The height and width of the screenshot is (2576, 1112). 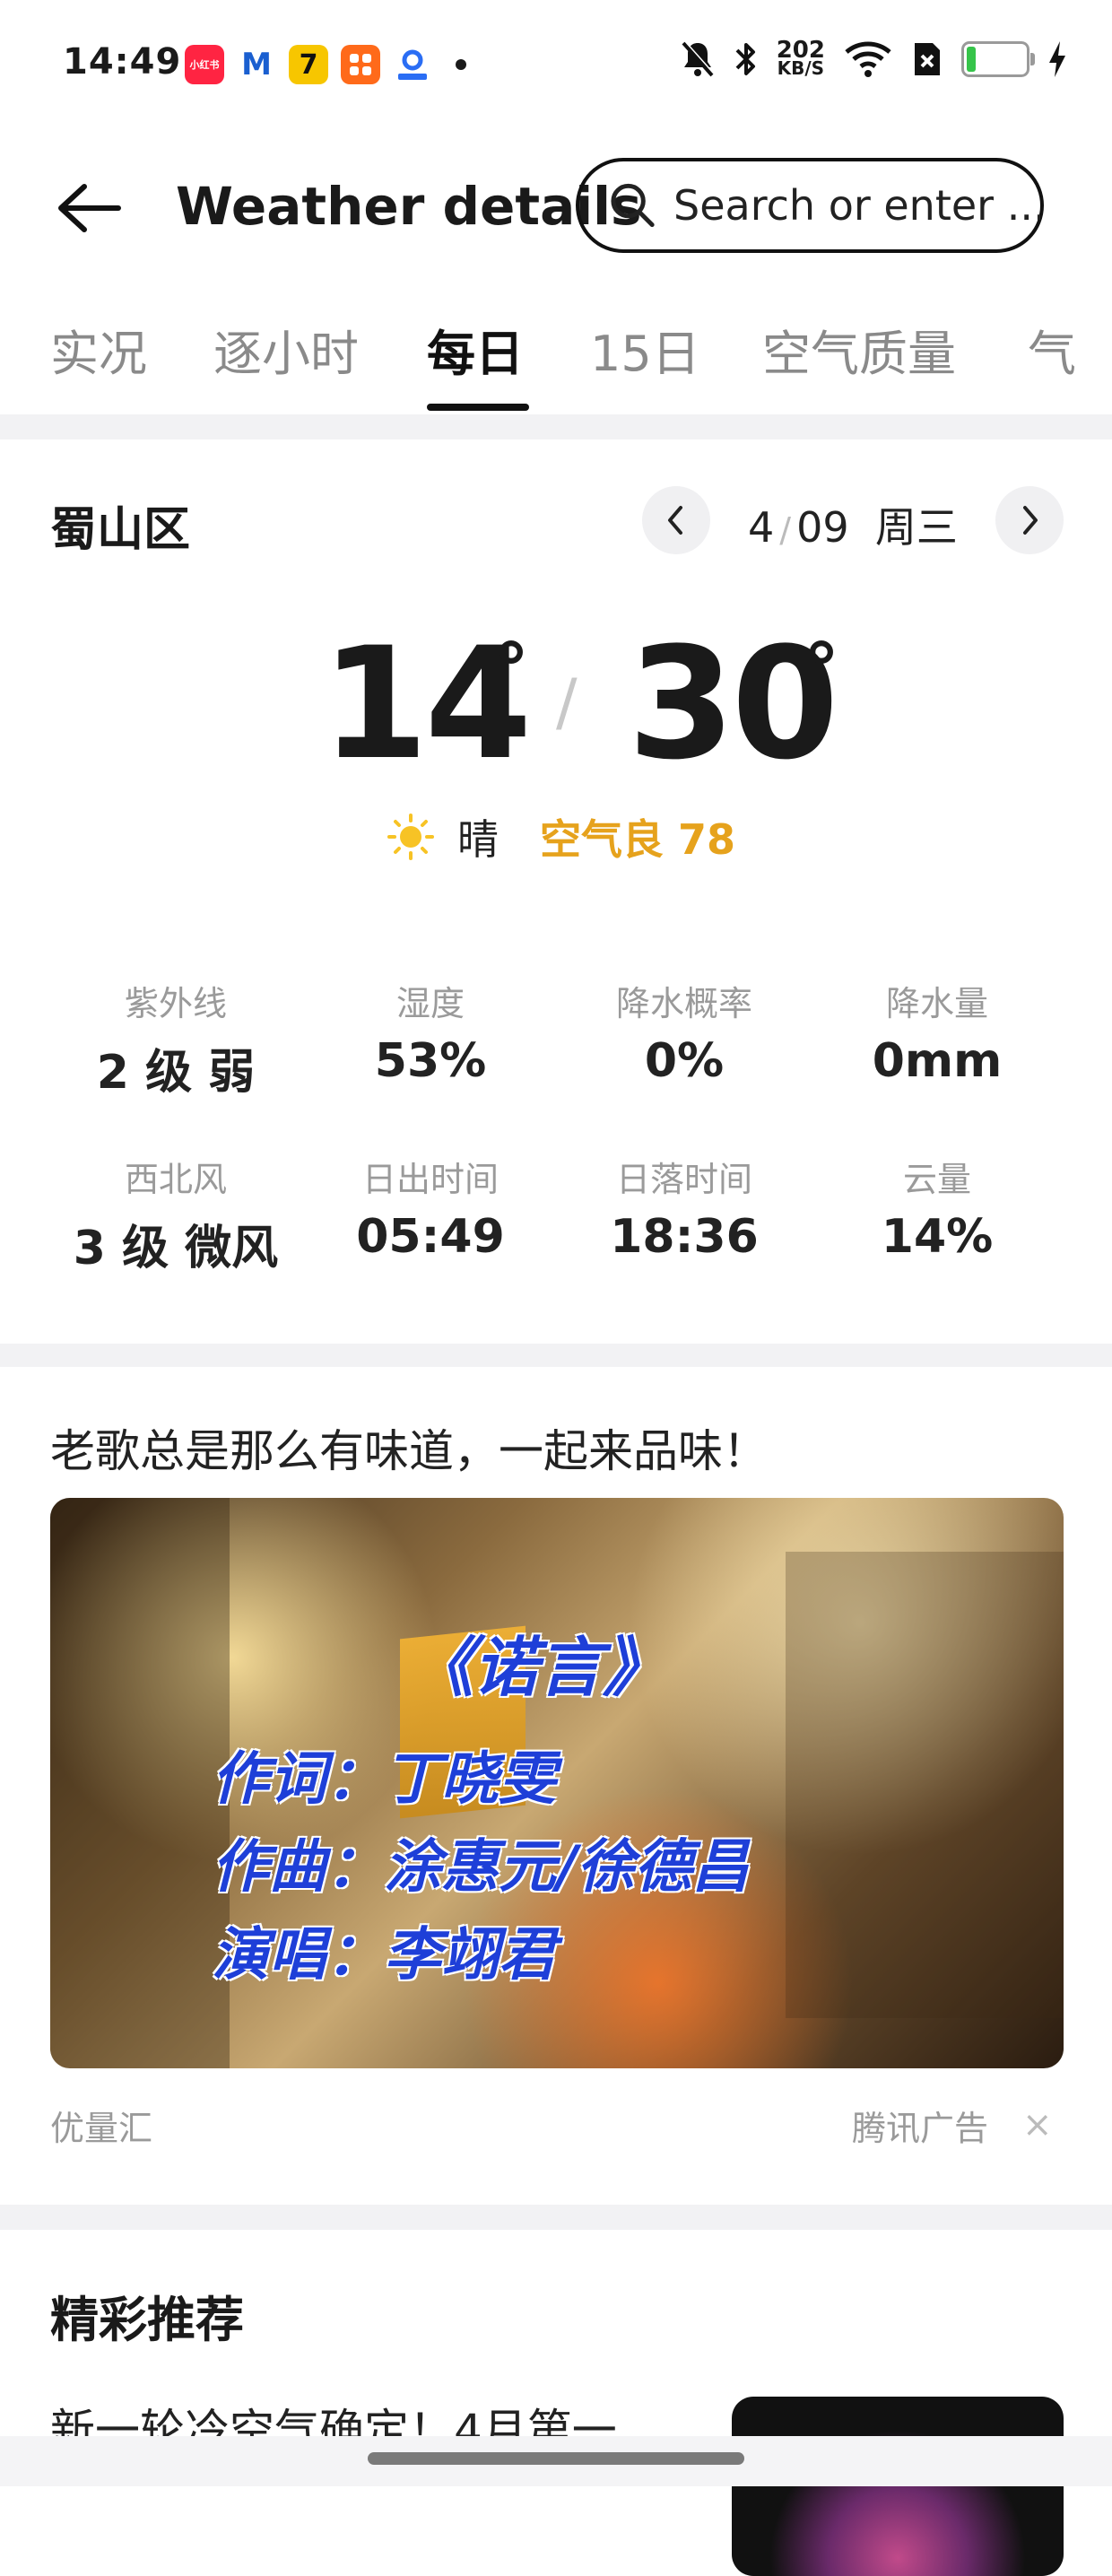 I want to click on tab-air-quality: 空气质量, so click(x=859, y=349).